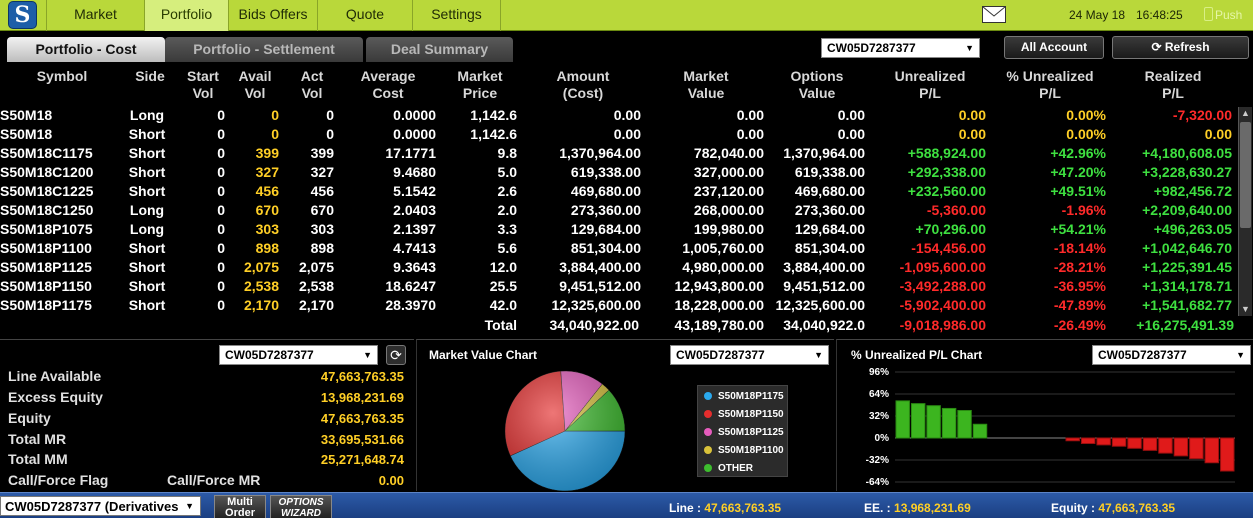 This screenshot has height=518, width=1253. Describe the element at coordinates (627, 134) in the screenshot. I see `cell-amount: 0.00` at that location.